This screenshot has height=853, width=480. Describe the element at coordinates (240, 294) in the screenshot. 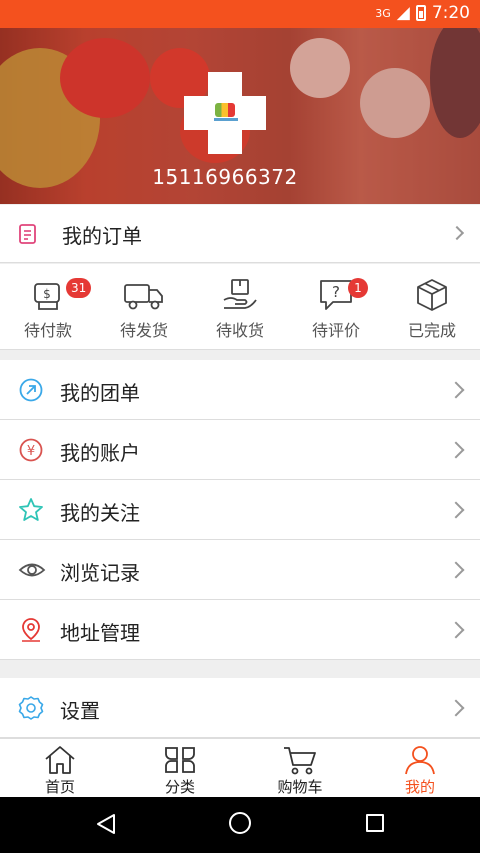

I see `receive-box-icon` at that location.